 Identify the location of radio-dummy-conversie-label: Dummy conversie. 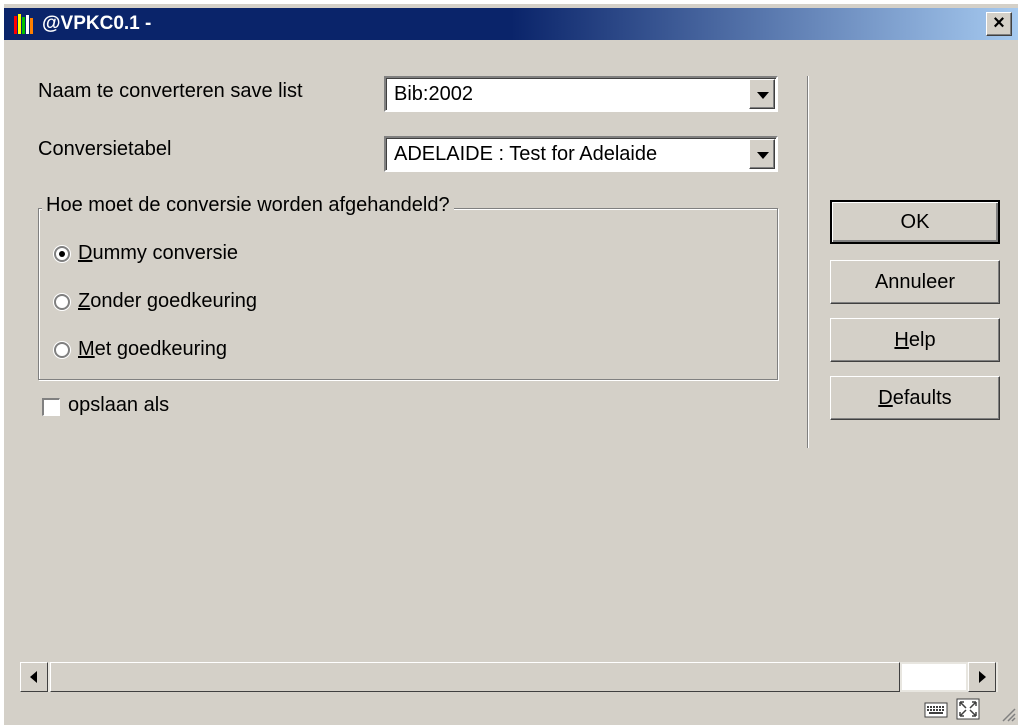
(158, 253).